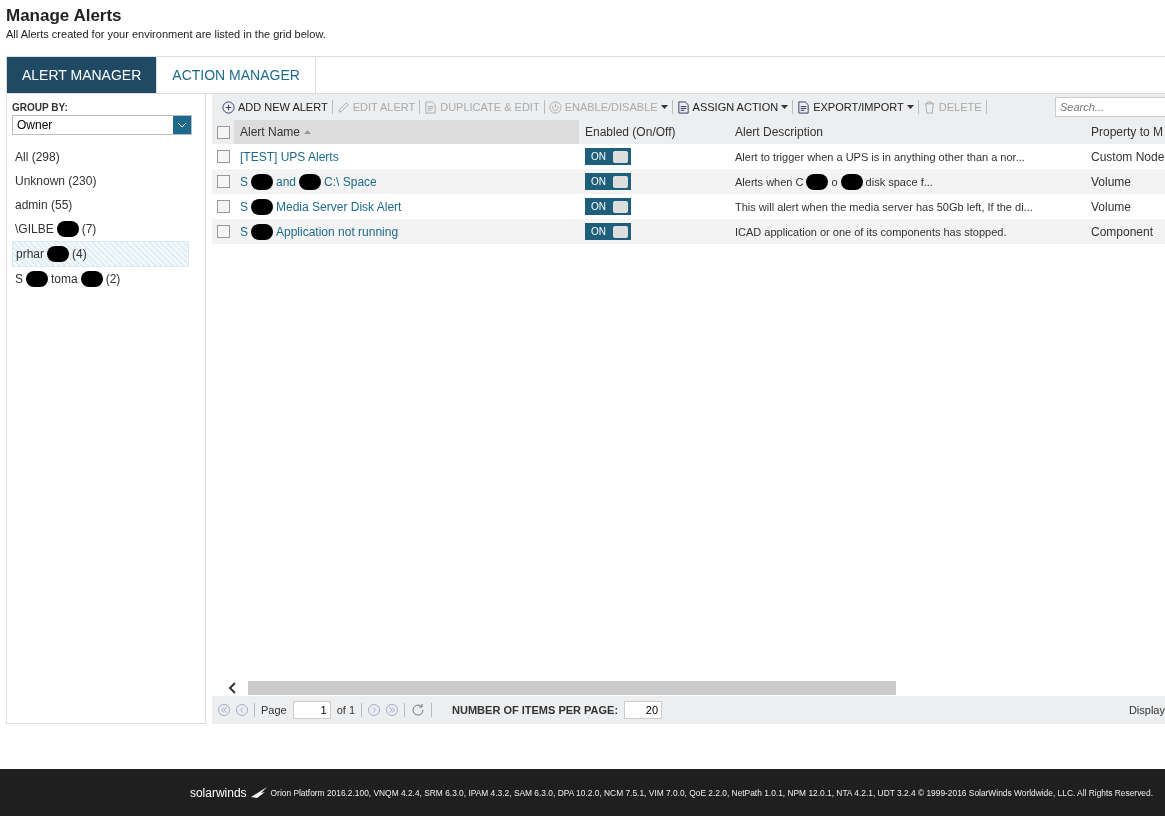 Image resolution: width=1165 pixels, height=816 pixels. I want to click on alert-description: Alerts when C, so click(769, 181).